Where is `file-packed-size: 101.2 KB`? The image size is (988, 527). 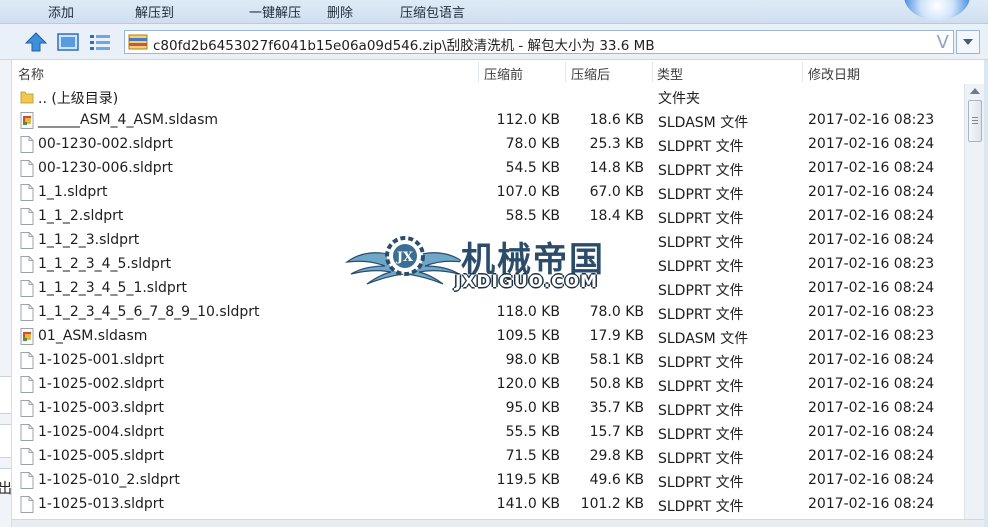
file-packed-size: 101.2 KB is located at coordinates (612, 504).